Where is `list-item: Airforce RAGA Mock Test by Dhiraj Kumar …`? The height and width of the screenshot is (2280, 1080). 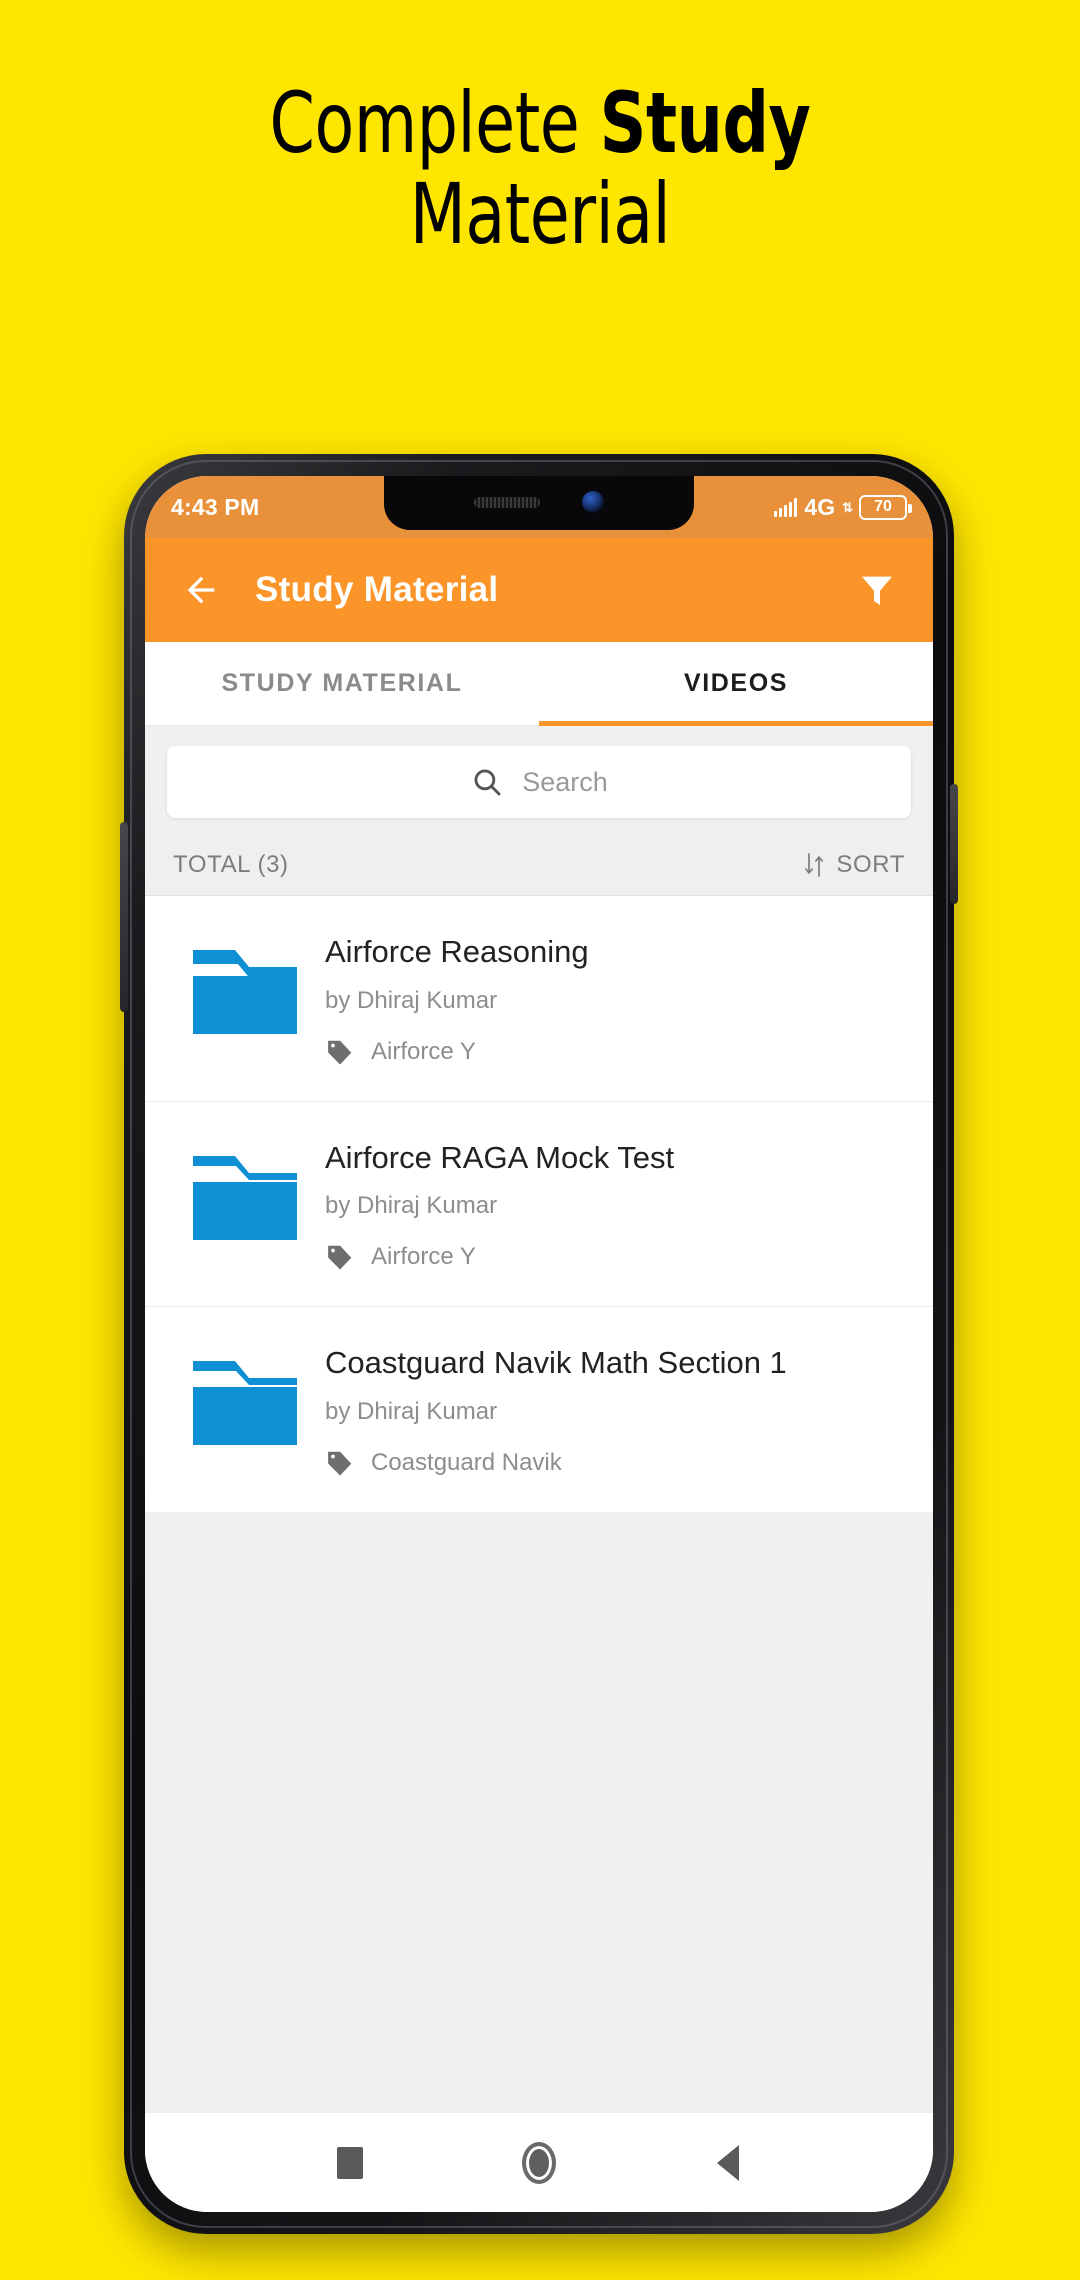 list-item: Airforce RAGA Mock Test by Dhiraj Kumar … is located at coordinates (539, 1204).